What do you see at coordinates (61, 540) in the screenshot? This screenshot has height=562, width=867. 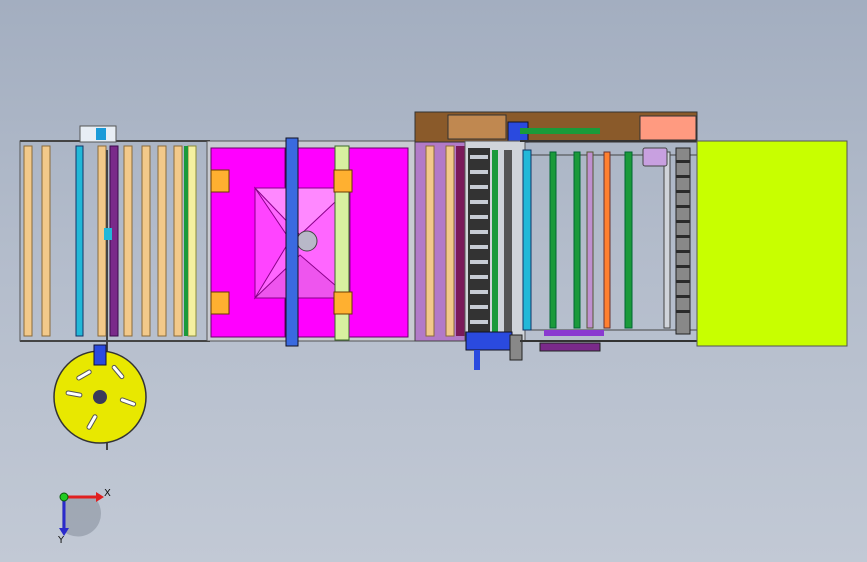 I see `y-axis-label: Y` at bounding box center [61, 540].